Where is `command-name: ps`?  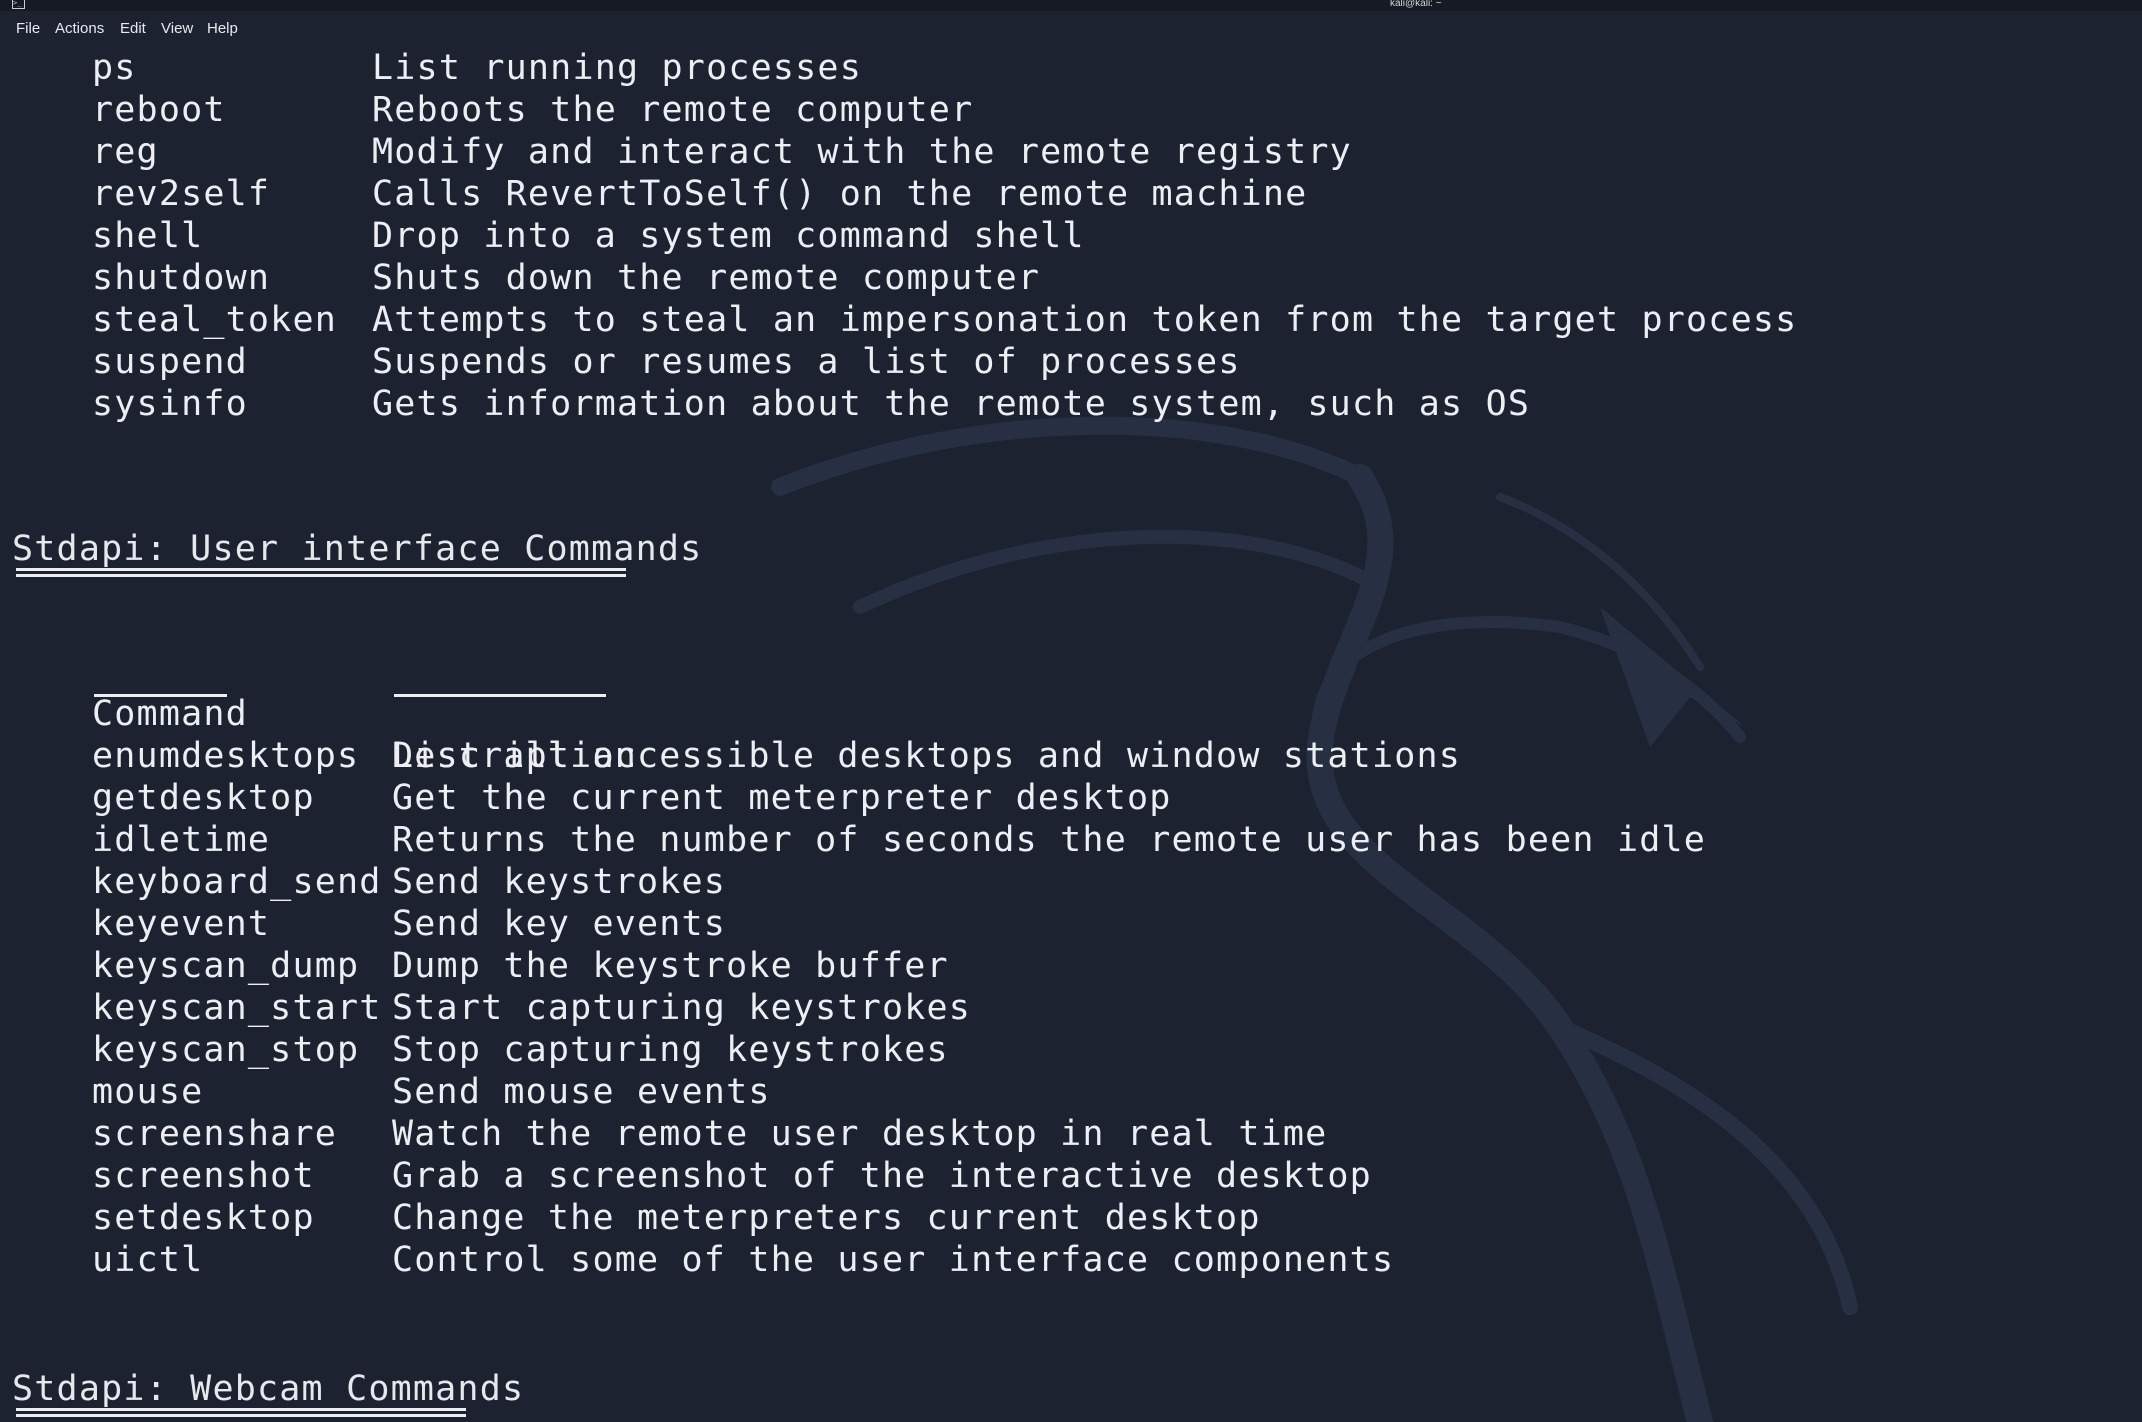 command-name: ps is located at coordinates (114, 68).